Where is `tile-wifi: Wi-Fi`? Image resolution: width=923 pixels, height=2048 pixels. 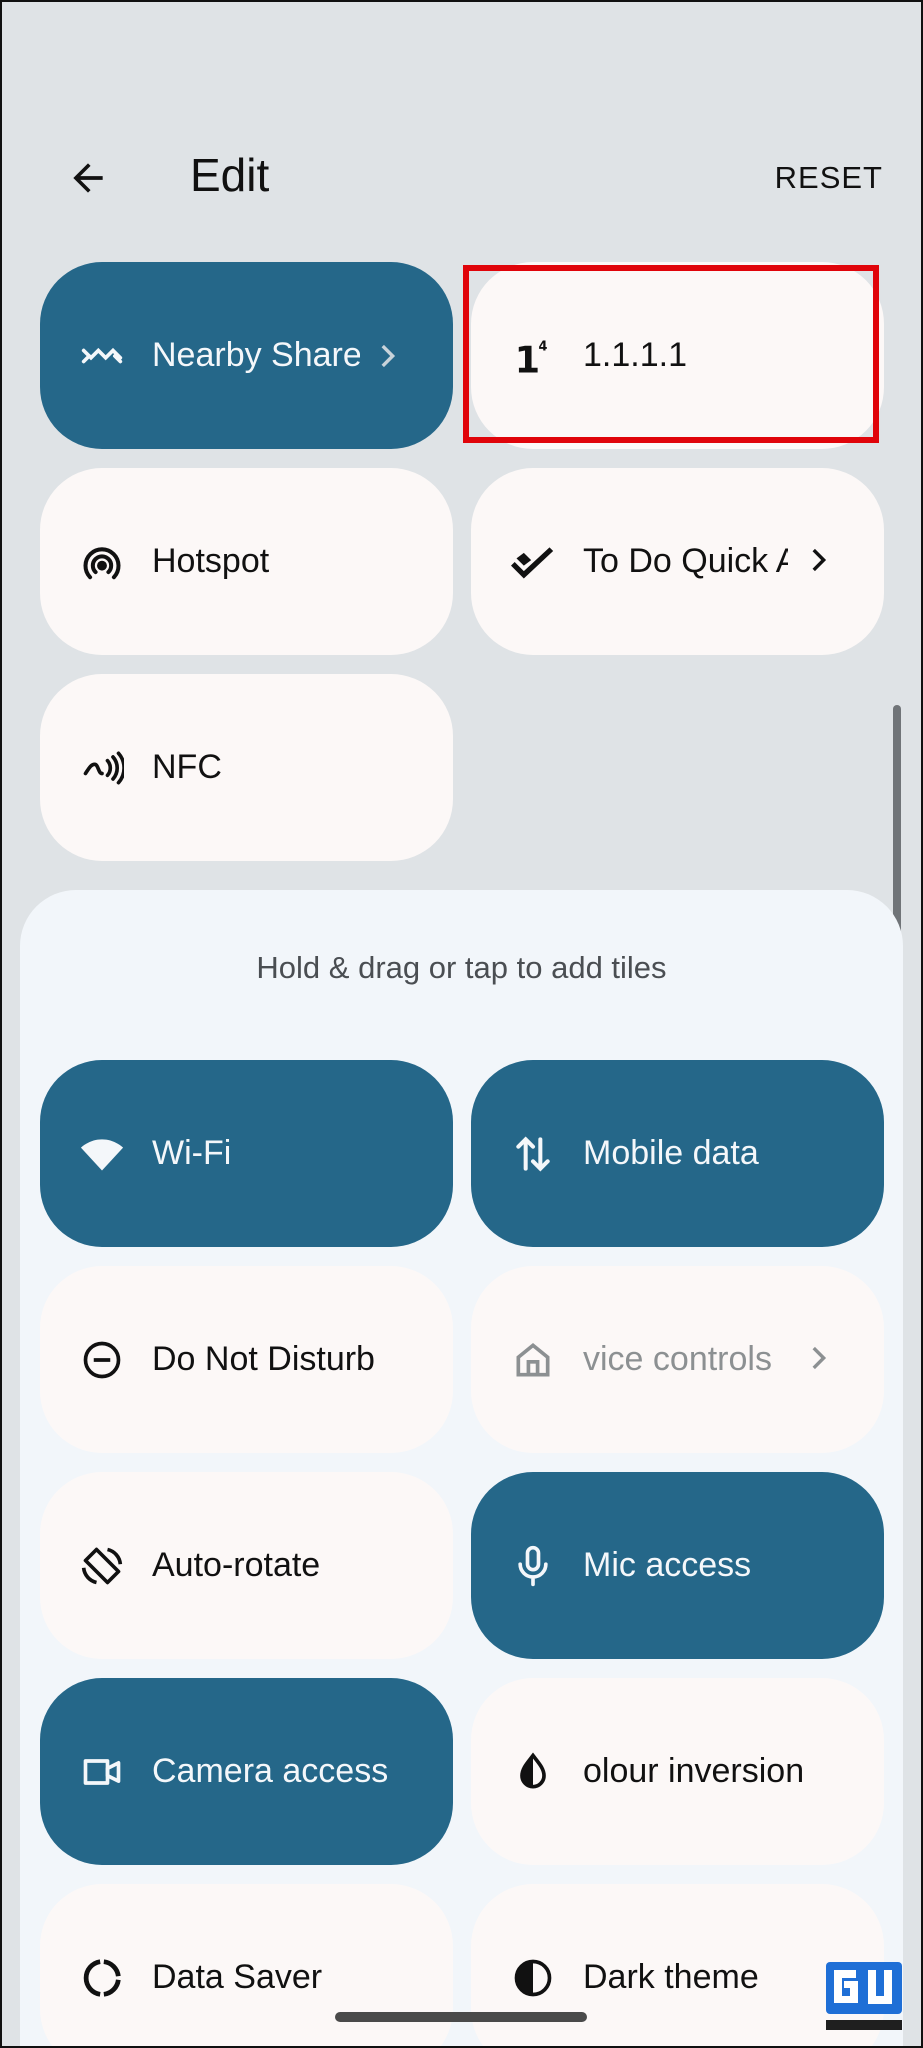
tile-wifi: Wi-Fi is located at coordinates (246, 1153).